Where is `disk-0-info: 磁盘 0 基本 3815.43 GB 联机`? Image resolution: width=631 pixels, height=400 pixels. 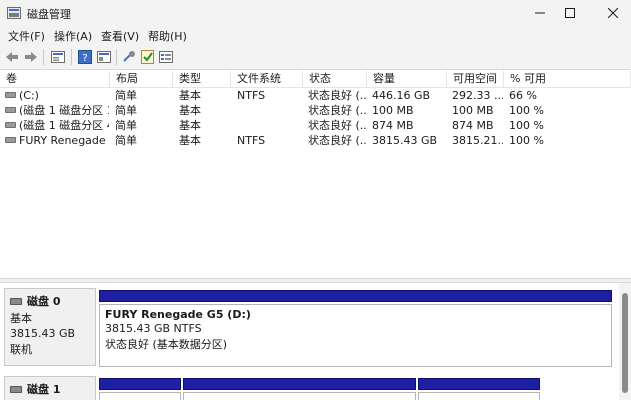 disk-0-info: 磁盘 0 基本 3815.43 GB 联机 is located at coordinates (50, 327).